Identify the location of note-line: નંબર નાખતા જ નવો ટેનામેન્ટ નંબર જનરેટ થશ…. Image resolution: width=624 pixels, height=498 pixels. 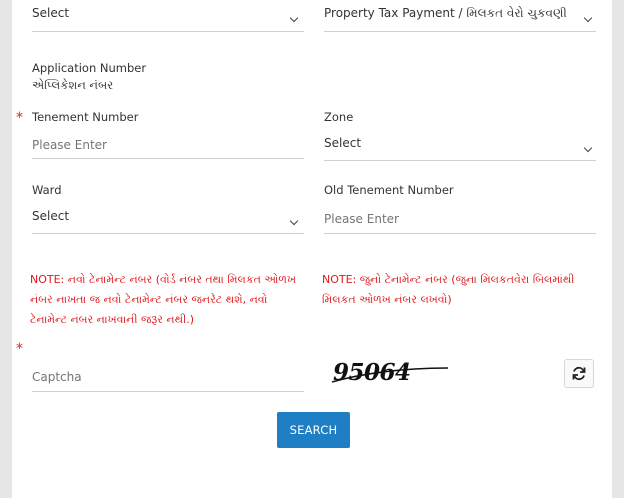
(149, 299).